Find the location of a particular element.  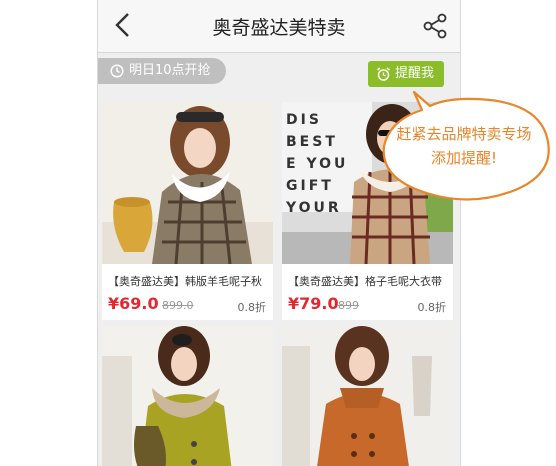

navigation-bar: 奥奇盛达美特卖 is located at coordinates (279, 26).